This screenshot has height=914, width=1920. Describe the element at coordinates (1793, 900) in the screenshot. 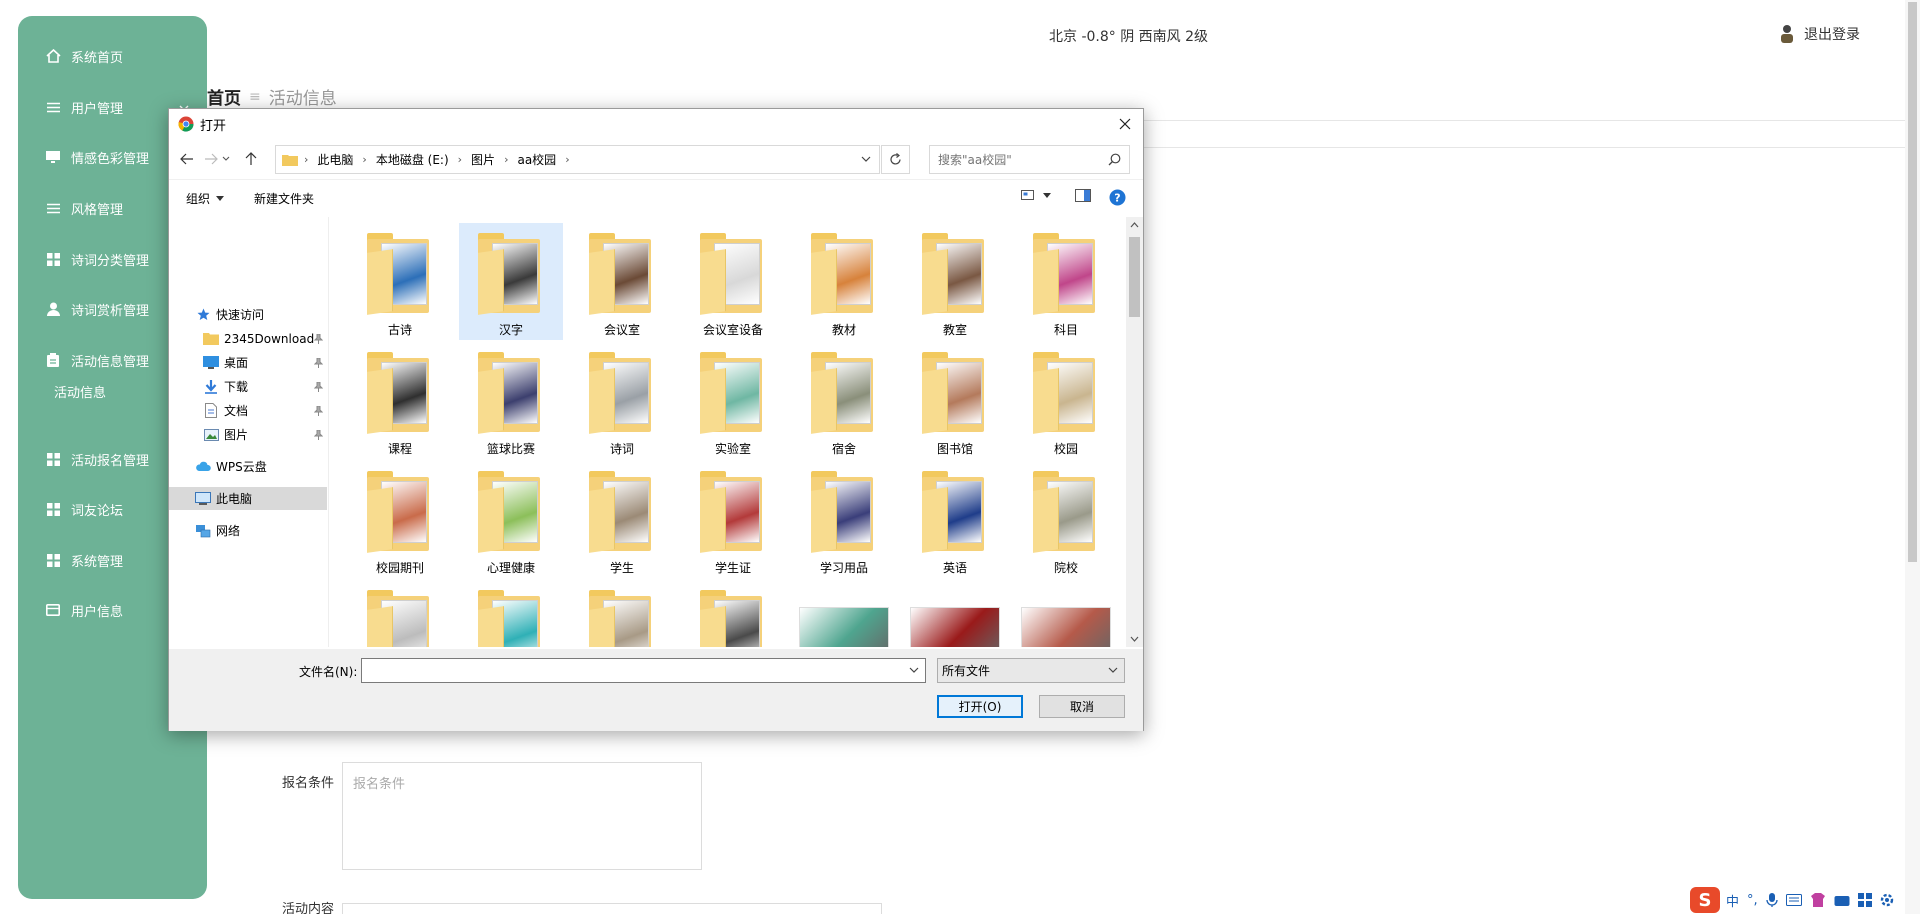

I see `keyboard-icon` at that location.